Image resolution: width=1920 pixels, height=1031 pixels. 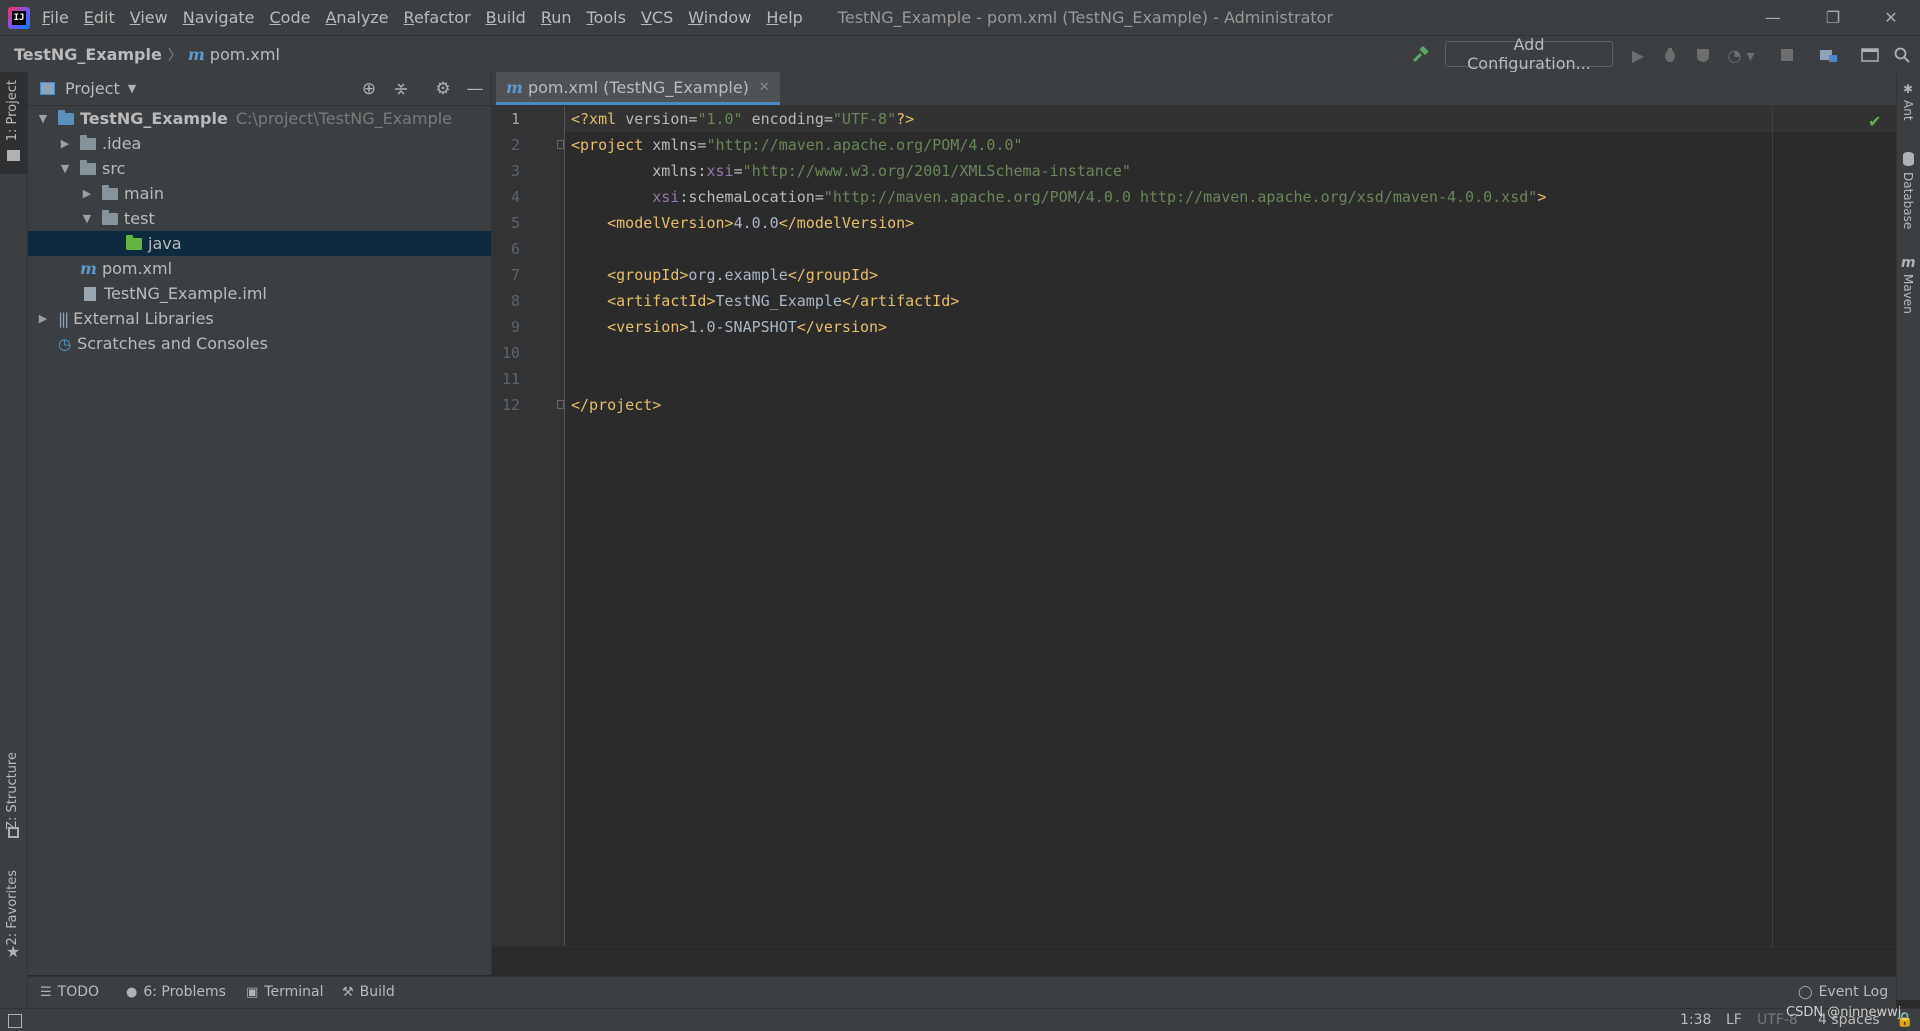 I want to click on tab-project: 1: Project, so click(x=12, y=110).